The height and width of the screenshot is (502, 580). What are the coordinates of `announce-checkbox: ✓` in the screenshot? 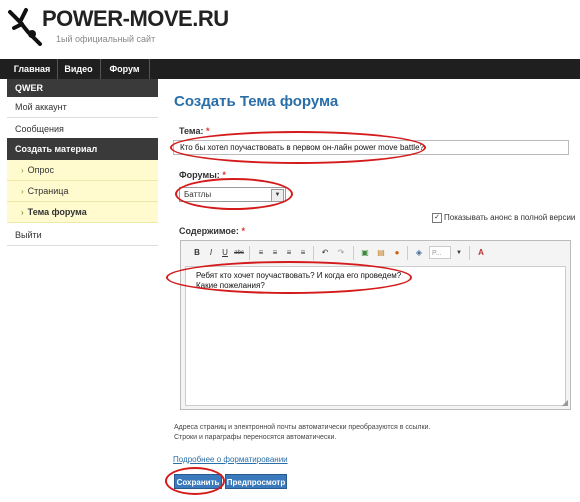 It's located at (437, 218).